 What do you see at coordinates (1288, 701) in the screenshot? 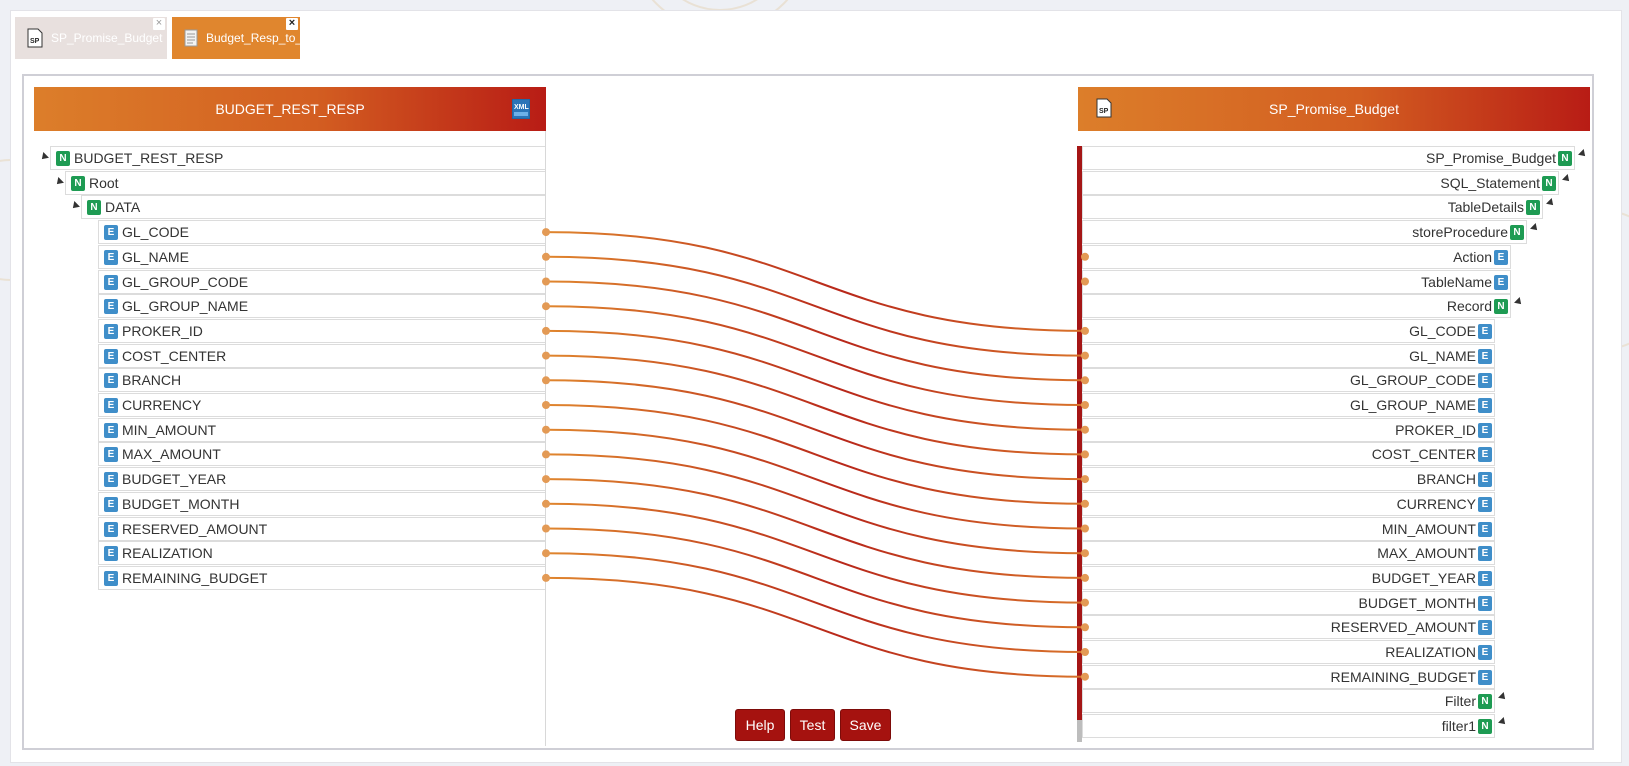
I see `target-tree-row: Filter N` at bounding box center [1288, 701].